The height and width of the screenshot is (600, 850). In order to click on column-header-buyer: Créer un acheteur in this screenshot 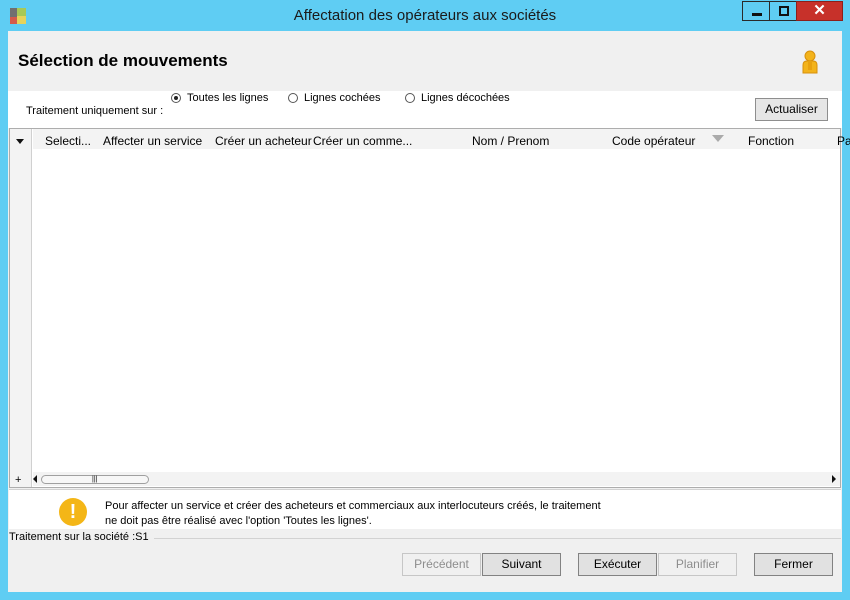, I will do `click(263, 141)`.